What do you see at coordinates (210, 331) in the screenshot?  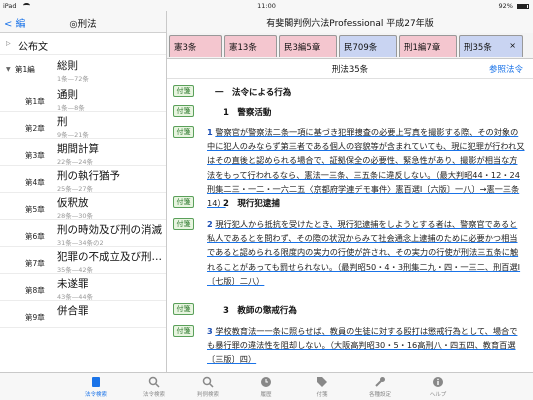 I see `annotation-number: 3` at bounding box center [210, 331].